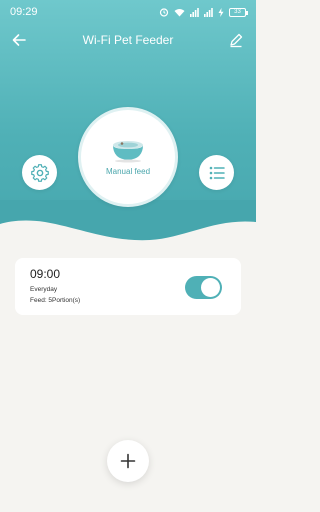  I want to click on feeding-log-button, so click(216, 172).